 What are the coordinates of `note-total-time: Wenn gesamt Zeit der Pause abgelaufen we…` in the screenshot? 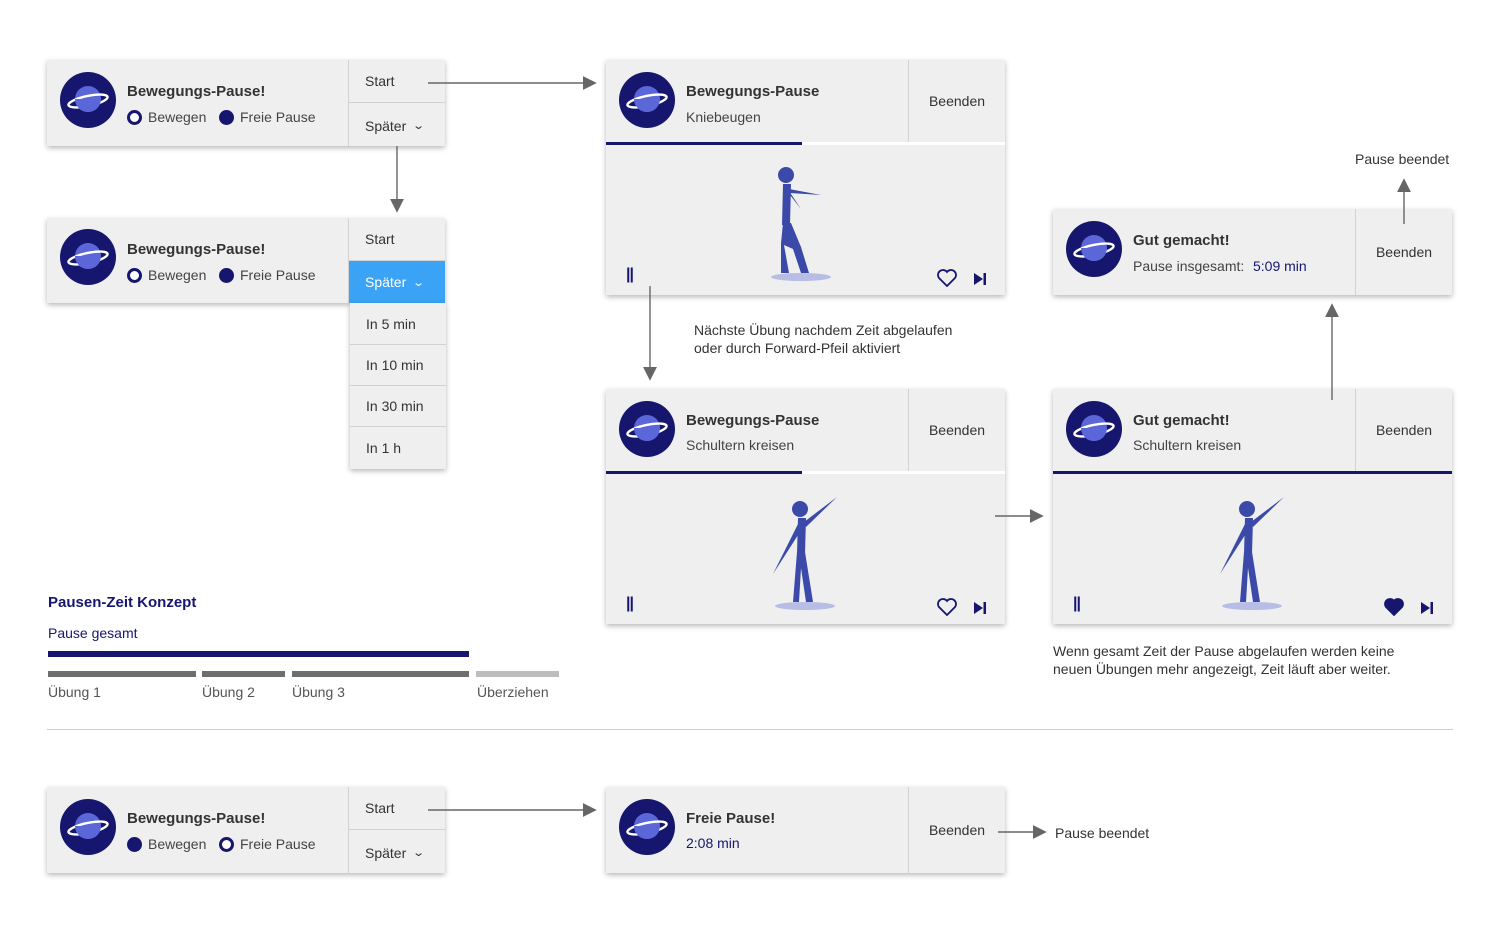 It's located at (1224, 660).